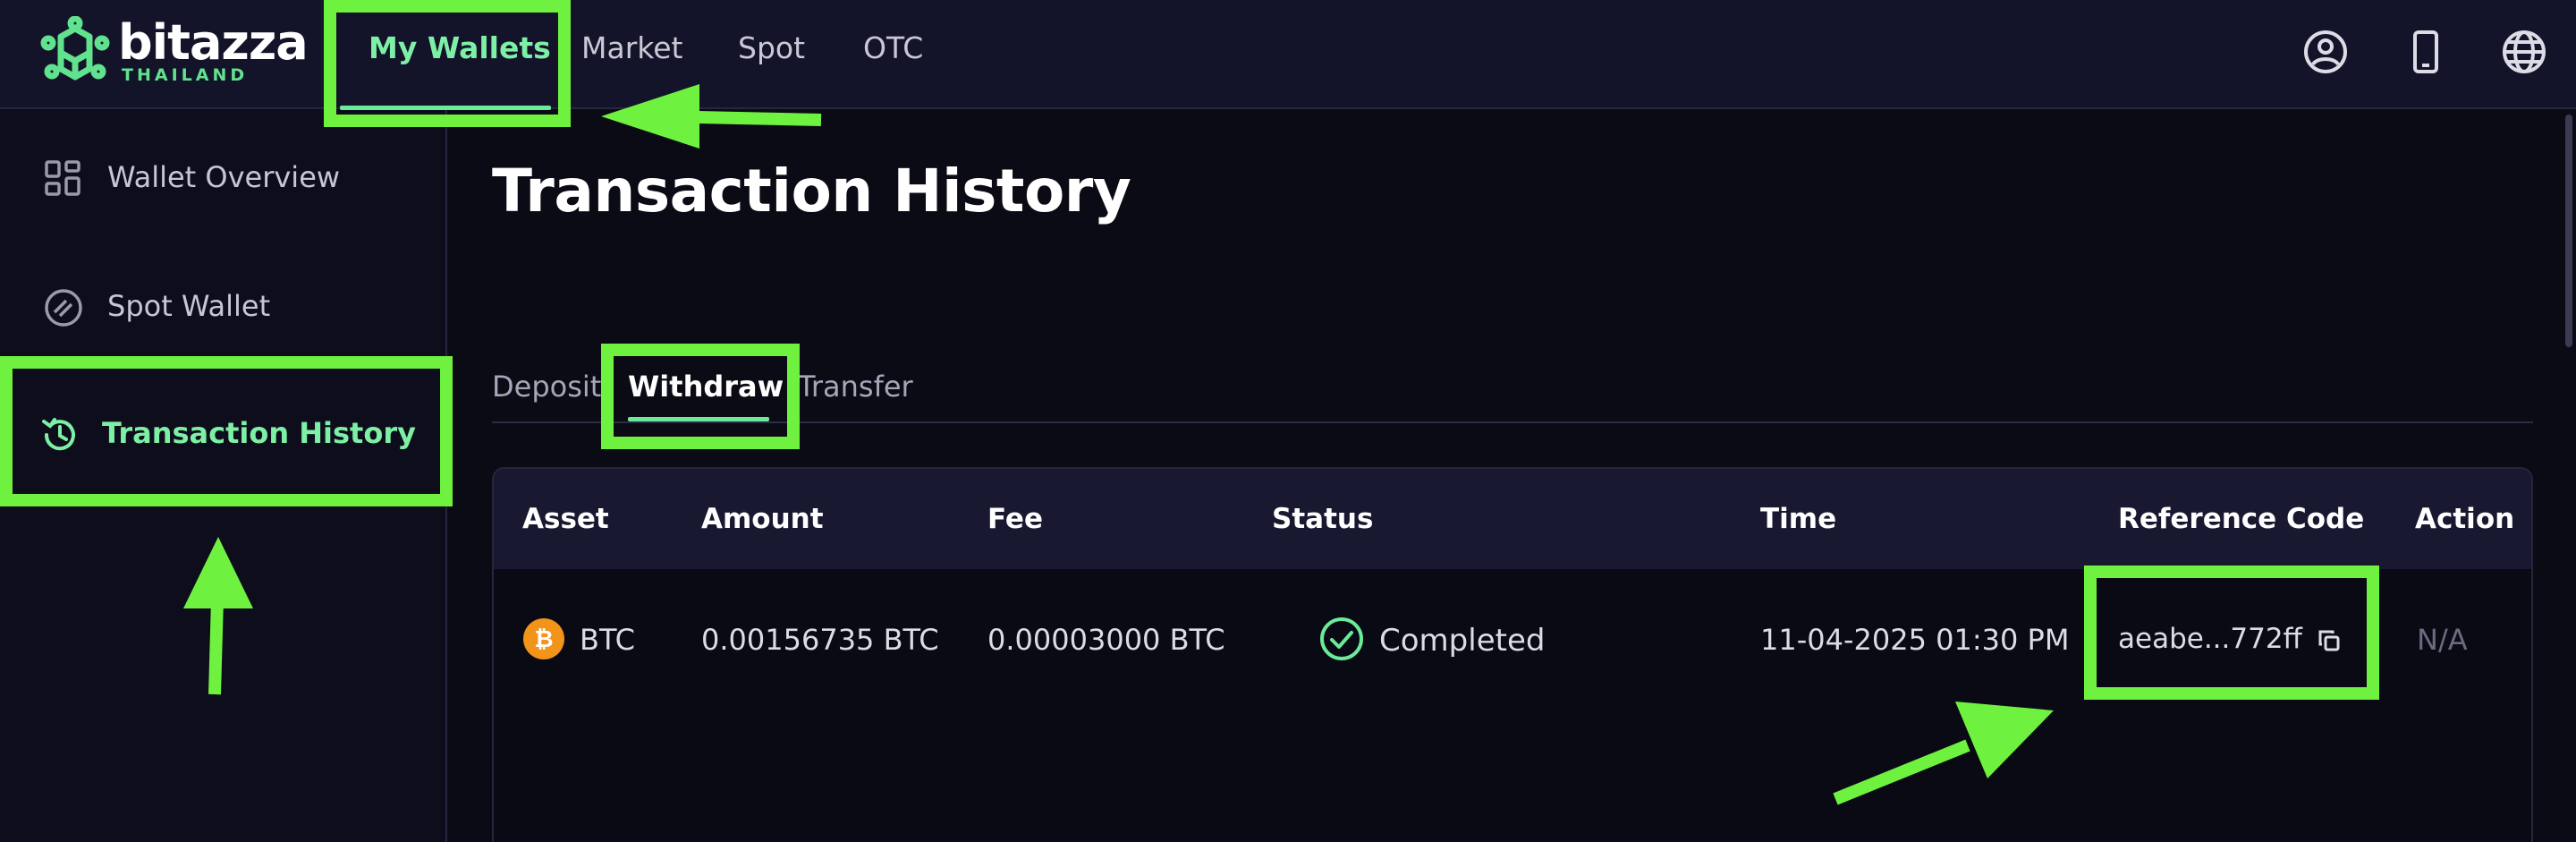 The image size is (2576, 842). I want to click on bitazza-logo-icon, so click(75, 49).